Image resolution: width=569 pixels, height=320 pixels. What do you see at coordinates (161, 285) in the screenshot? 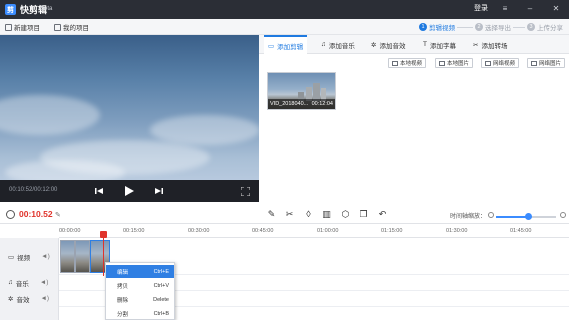
I see `menu-item-shortcut: Ctrl+V` at bounding box center [161, 285].